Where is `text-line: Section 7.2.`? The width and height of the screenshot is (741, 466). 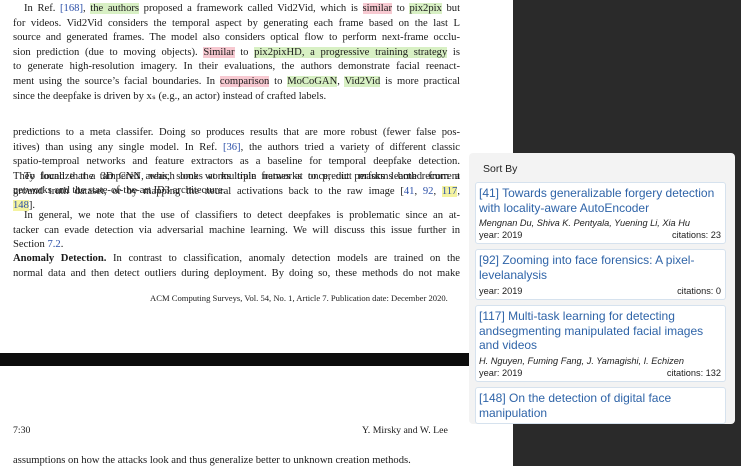 text-line: Section 7.2. is located at coordinates (38, 245).